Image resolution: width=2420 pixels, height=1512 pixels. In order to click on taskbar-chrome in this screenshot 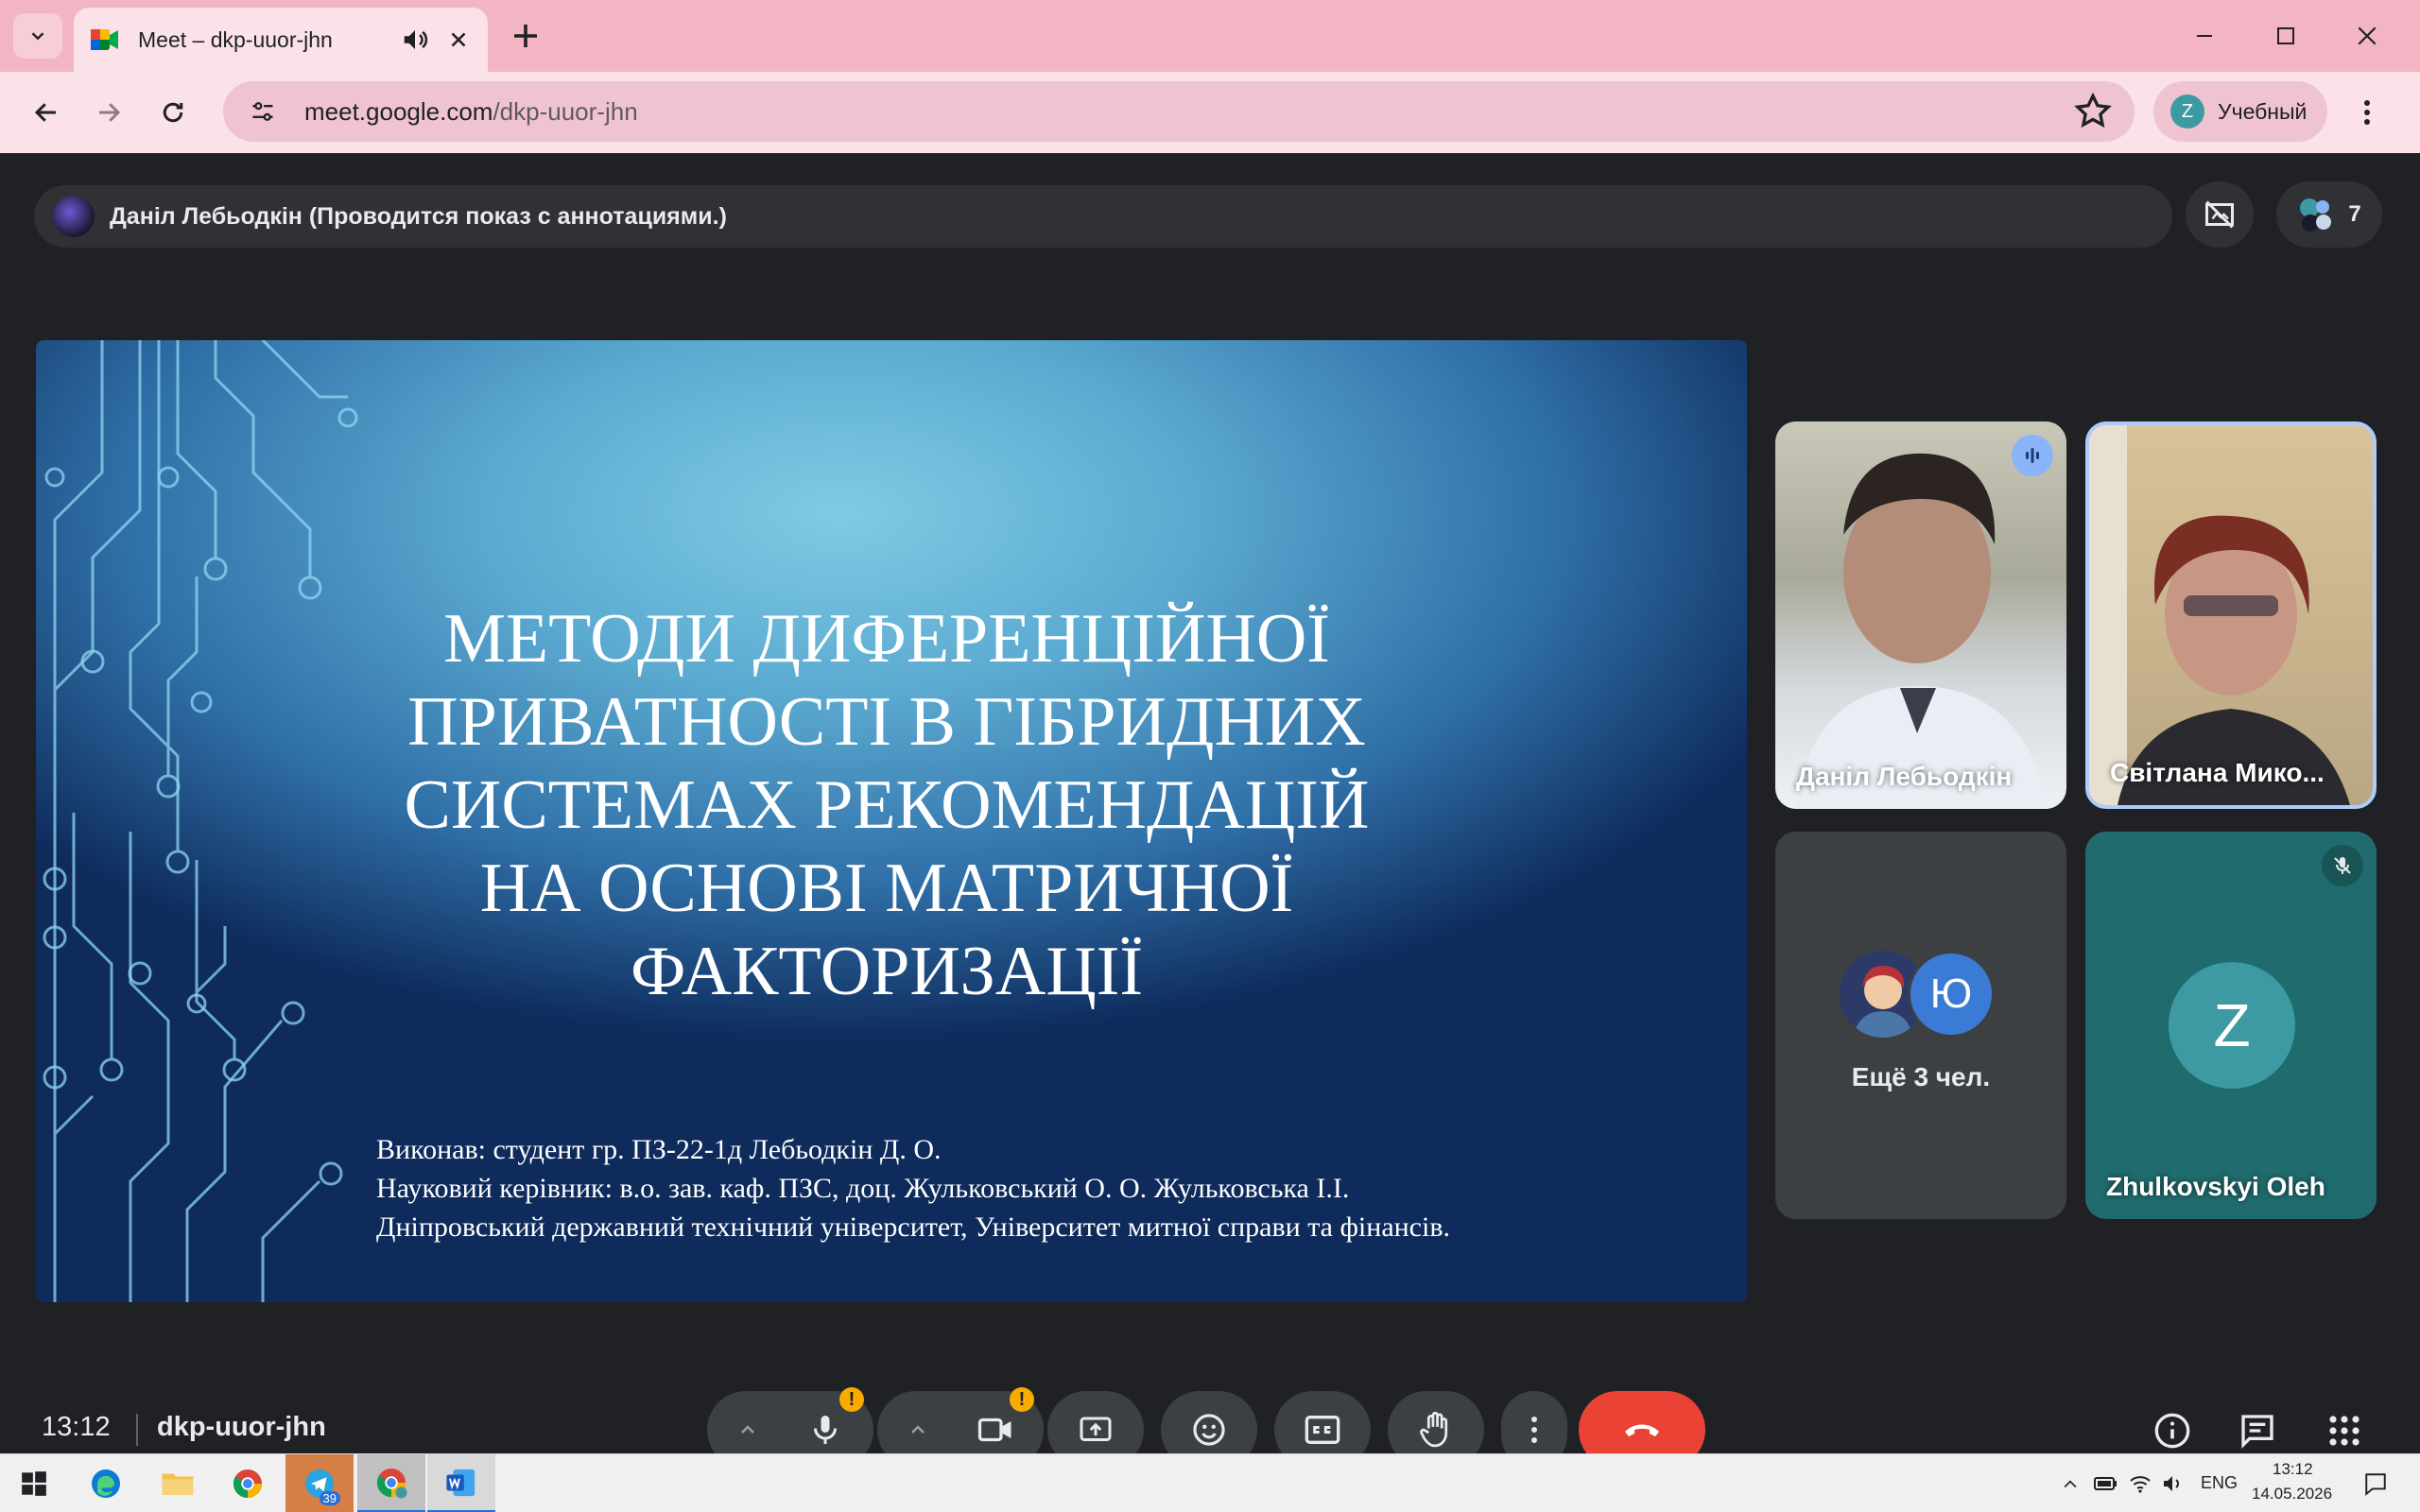, I will do `click(248, 1483)`.